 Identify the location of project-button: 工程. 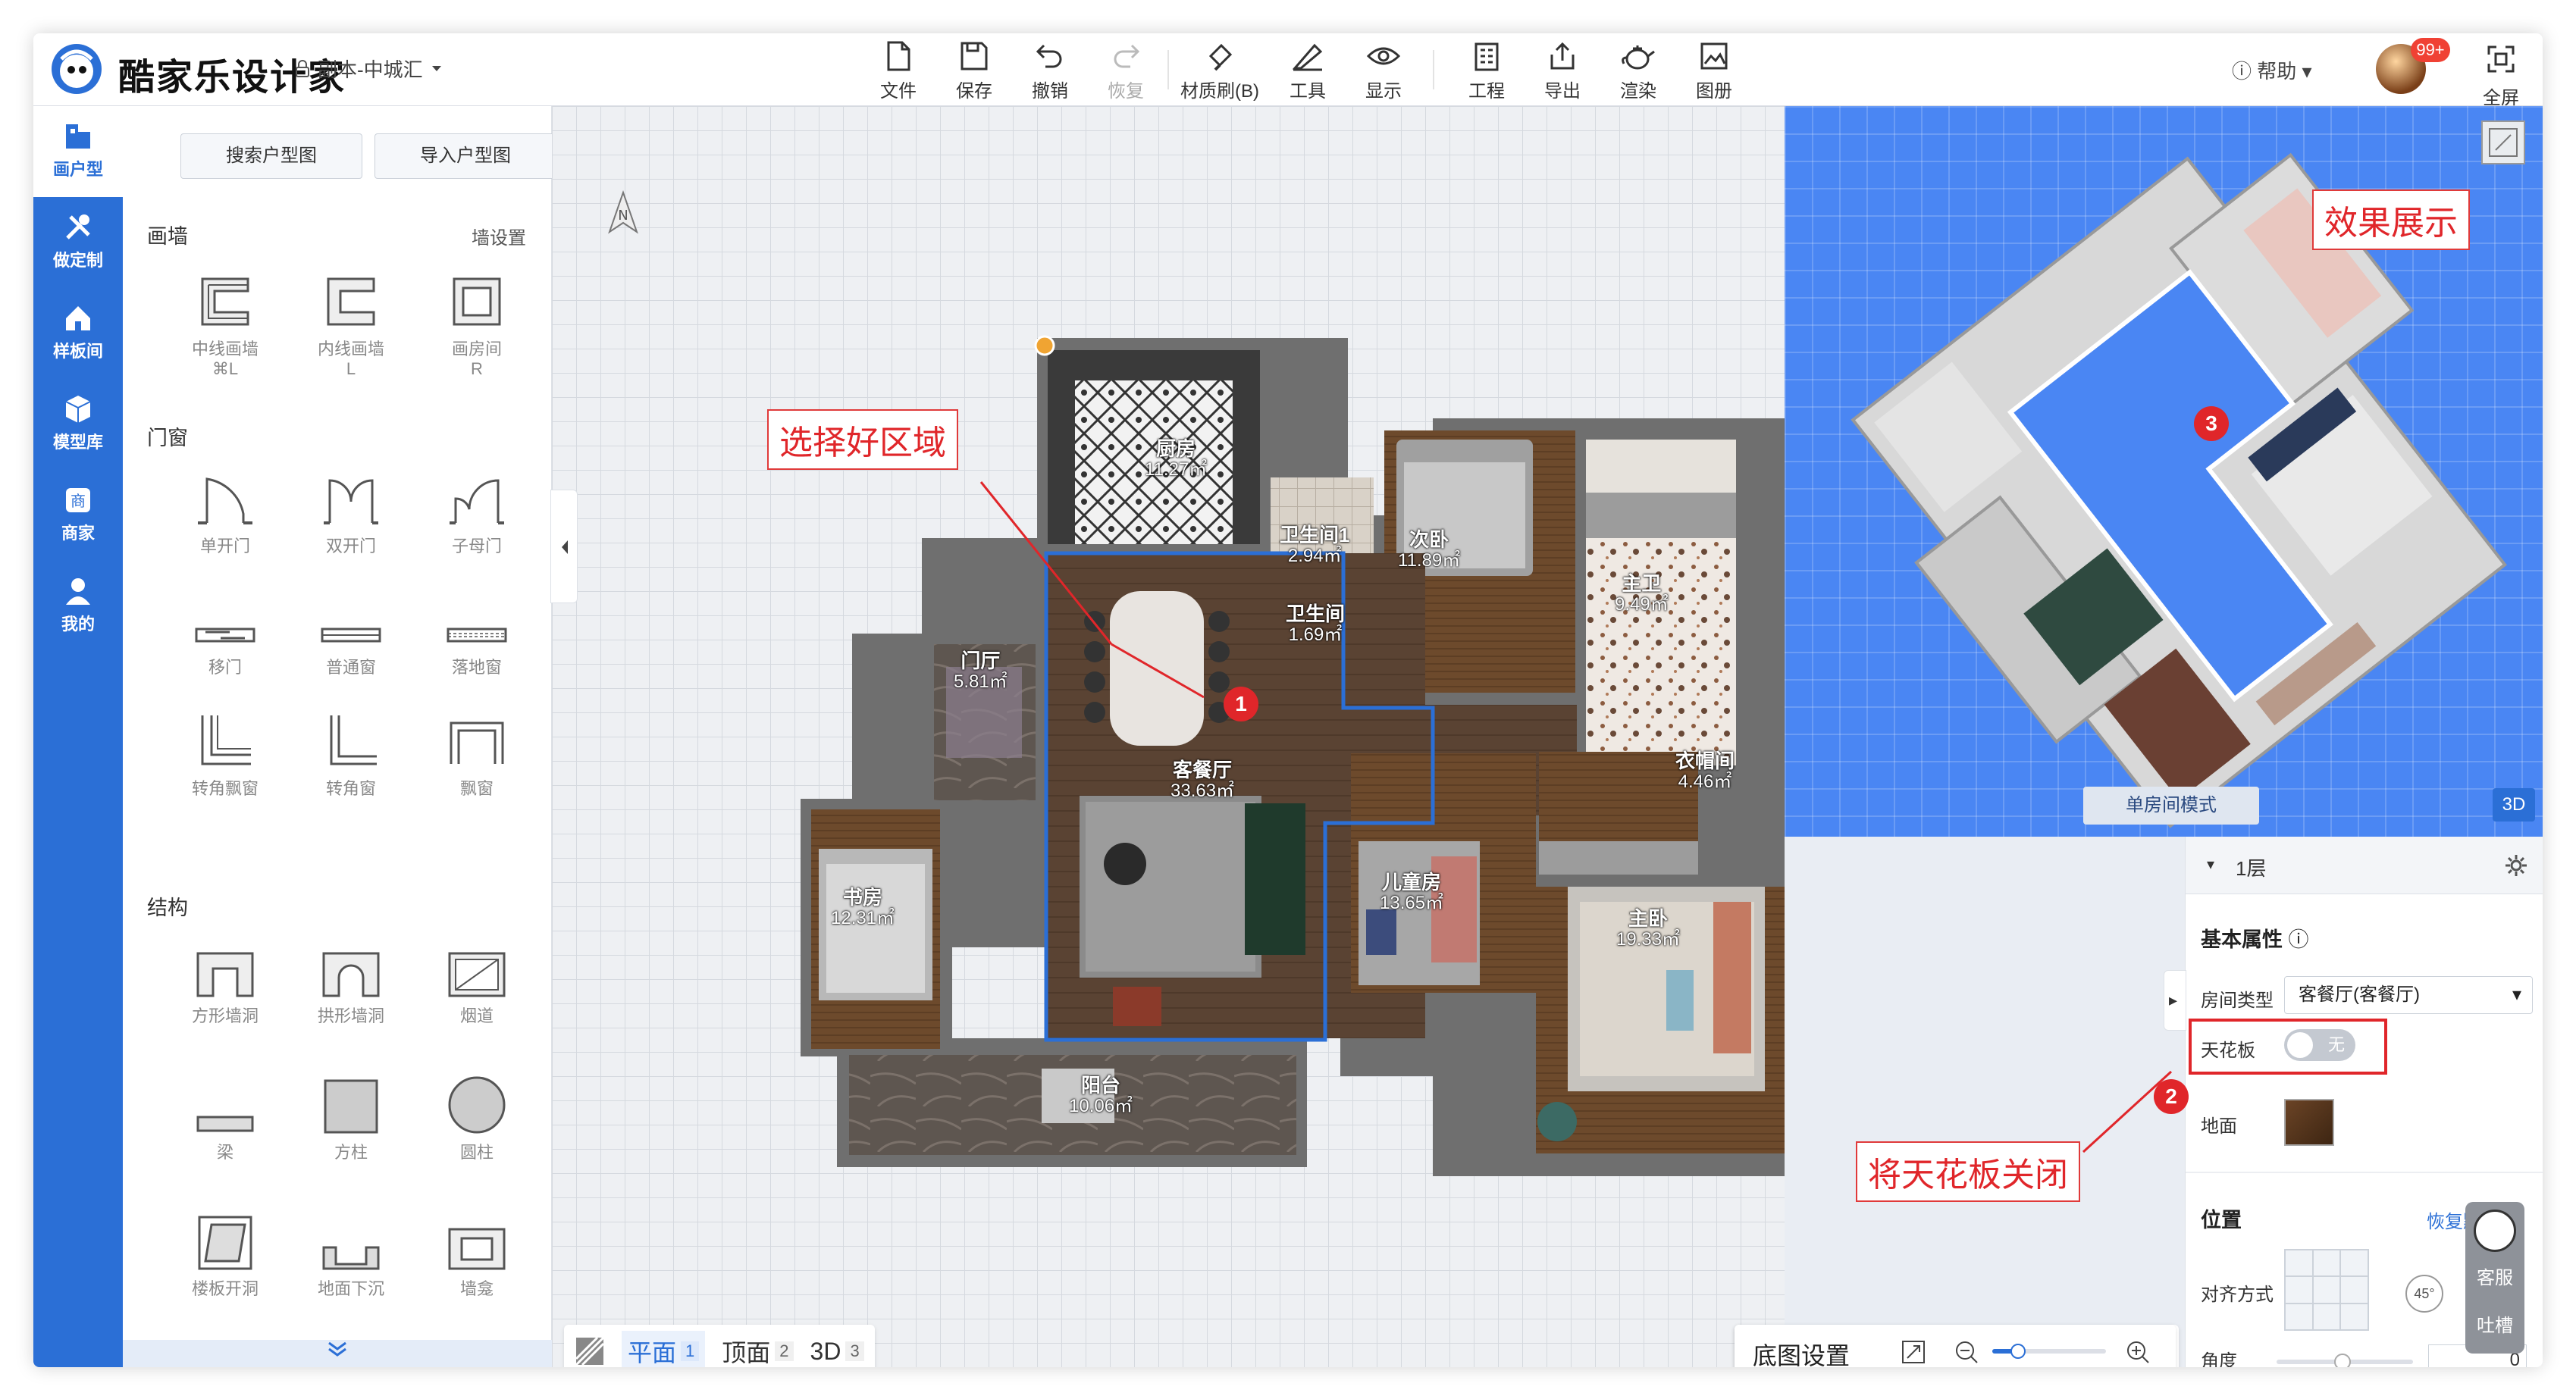
(1486, 70).